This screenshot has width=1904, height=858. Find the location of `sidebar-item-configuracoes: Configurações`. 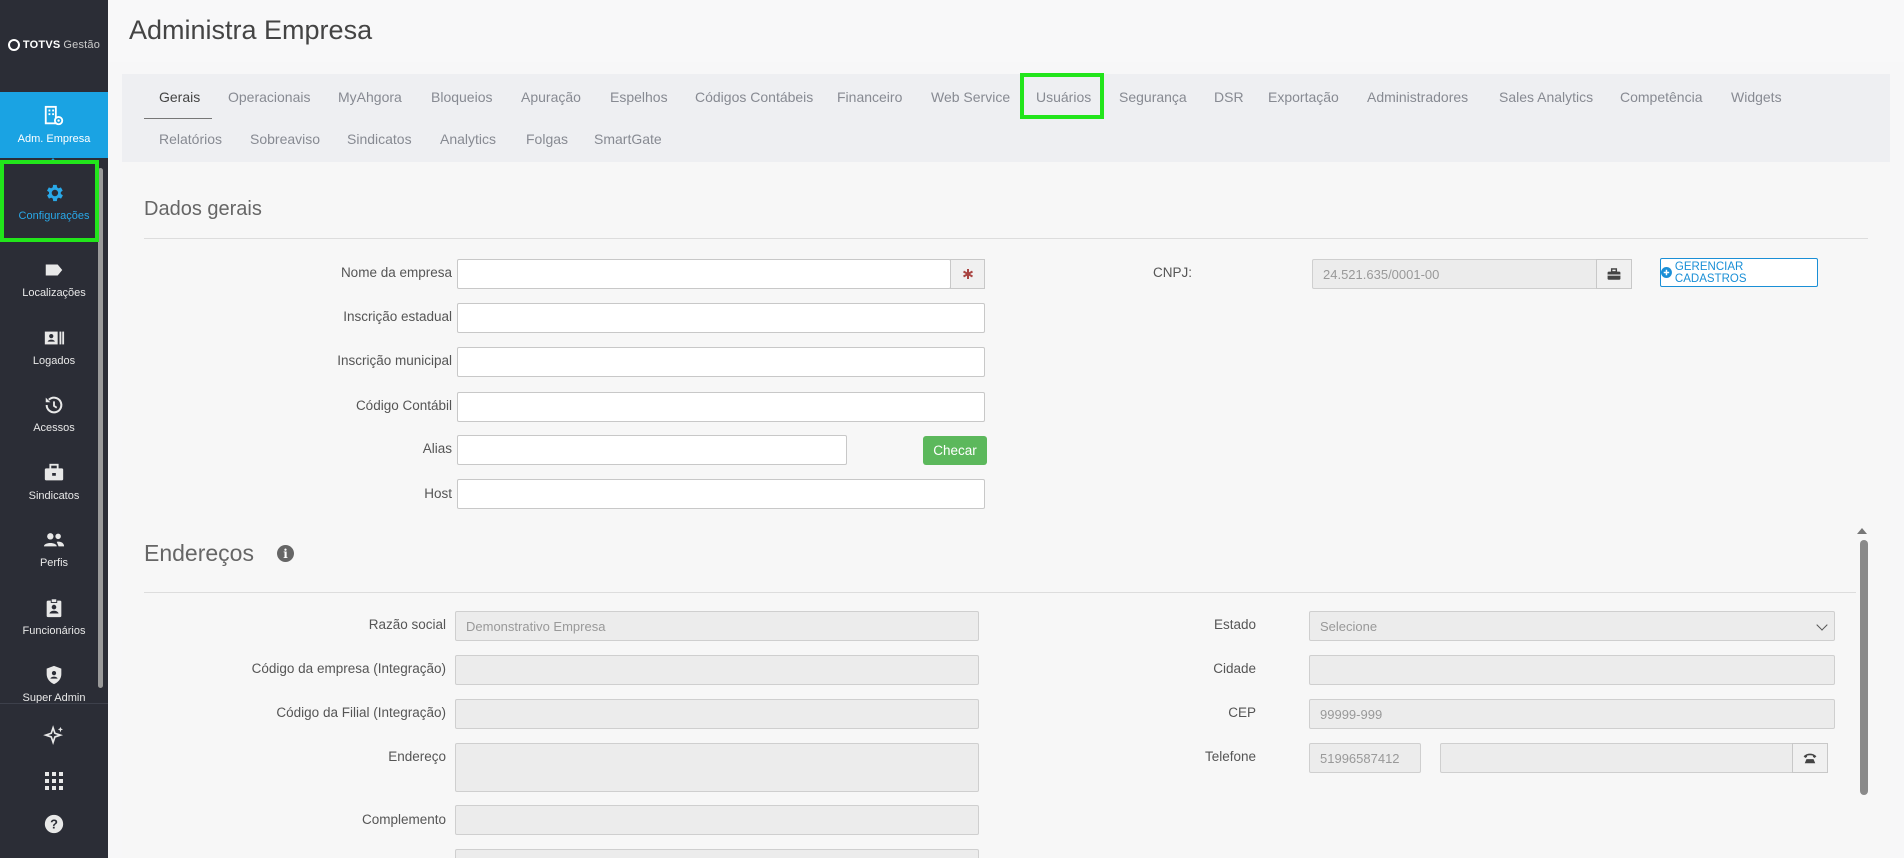

sidebar-item-configuracoes: Configurações is located at coordinates (54, 202).